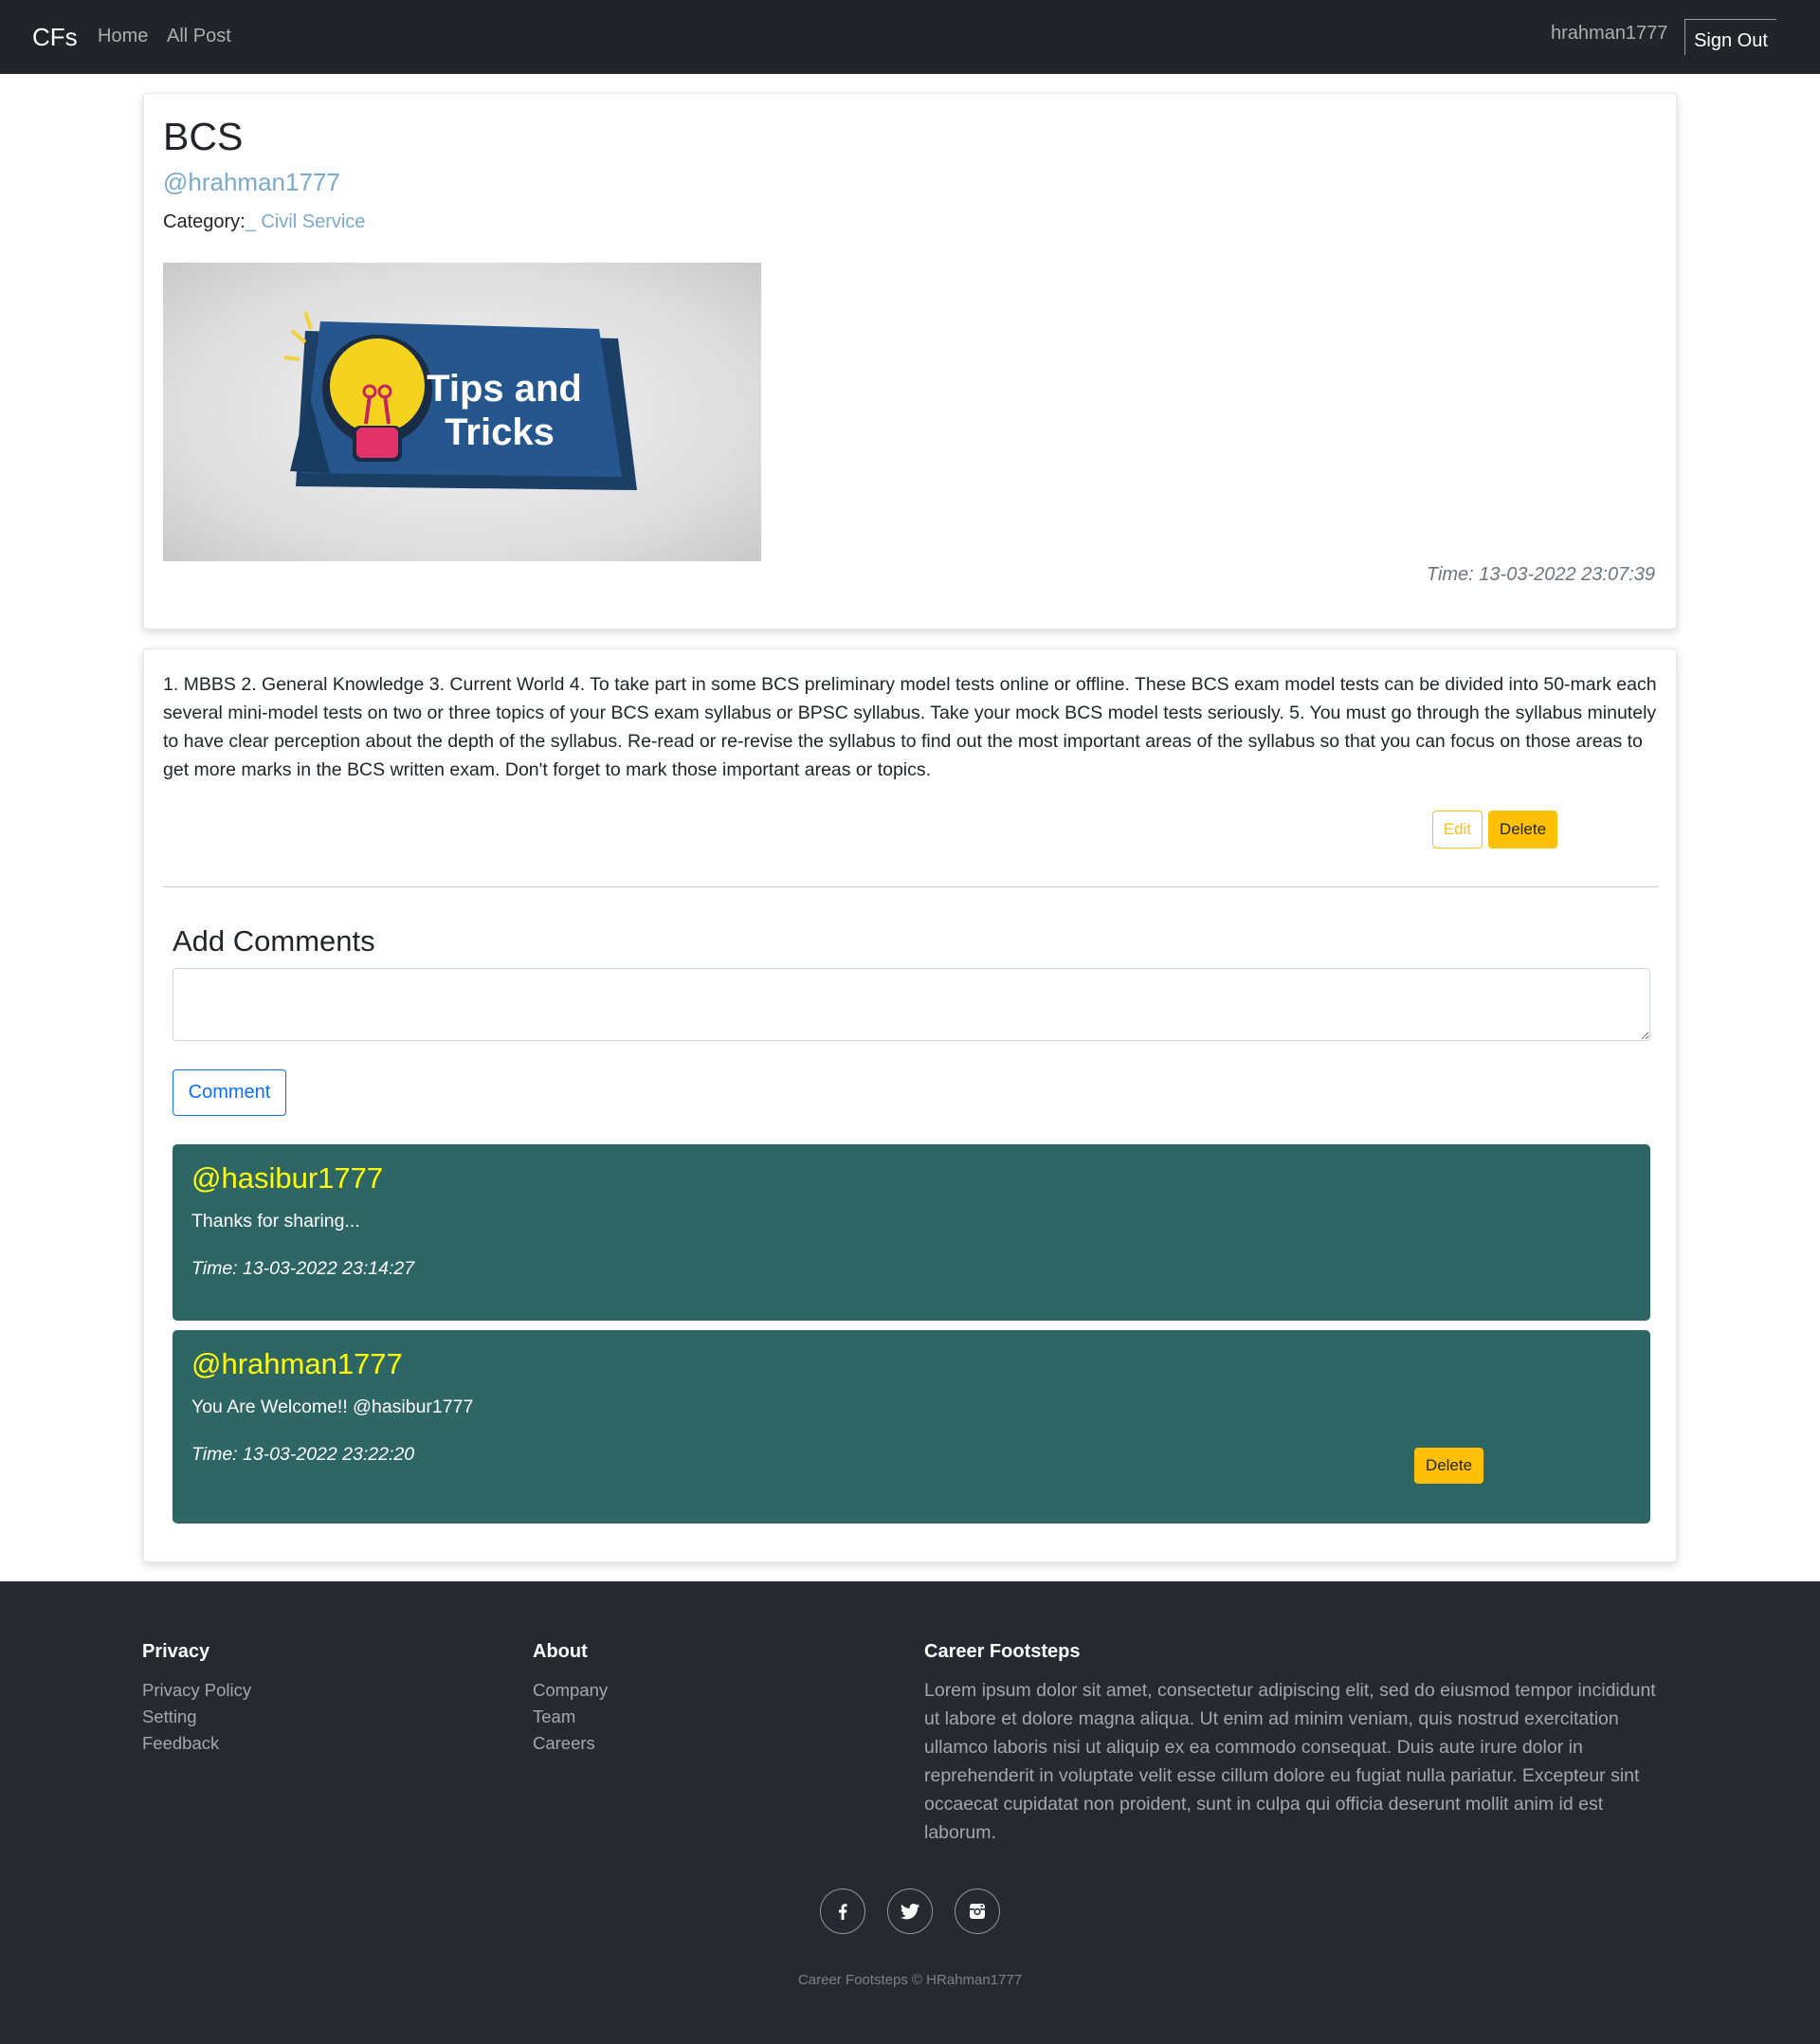 Image resolution: width=1820 pixels, height=2044 pixels. What do you see at coordinates (1002, 1651) in the screenshot?
I see `footer-career-heading: Career Footsteps` at bounding box center [1002, 1651].